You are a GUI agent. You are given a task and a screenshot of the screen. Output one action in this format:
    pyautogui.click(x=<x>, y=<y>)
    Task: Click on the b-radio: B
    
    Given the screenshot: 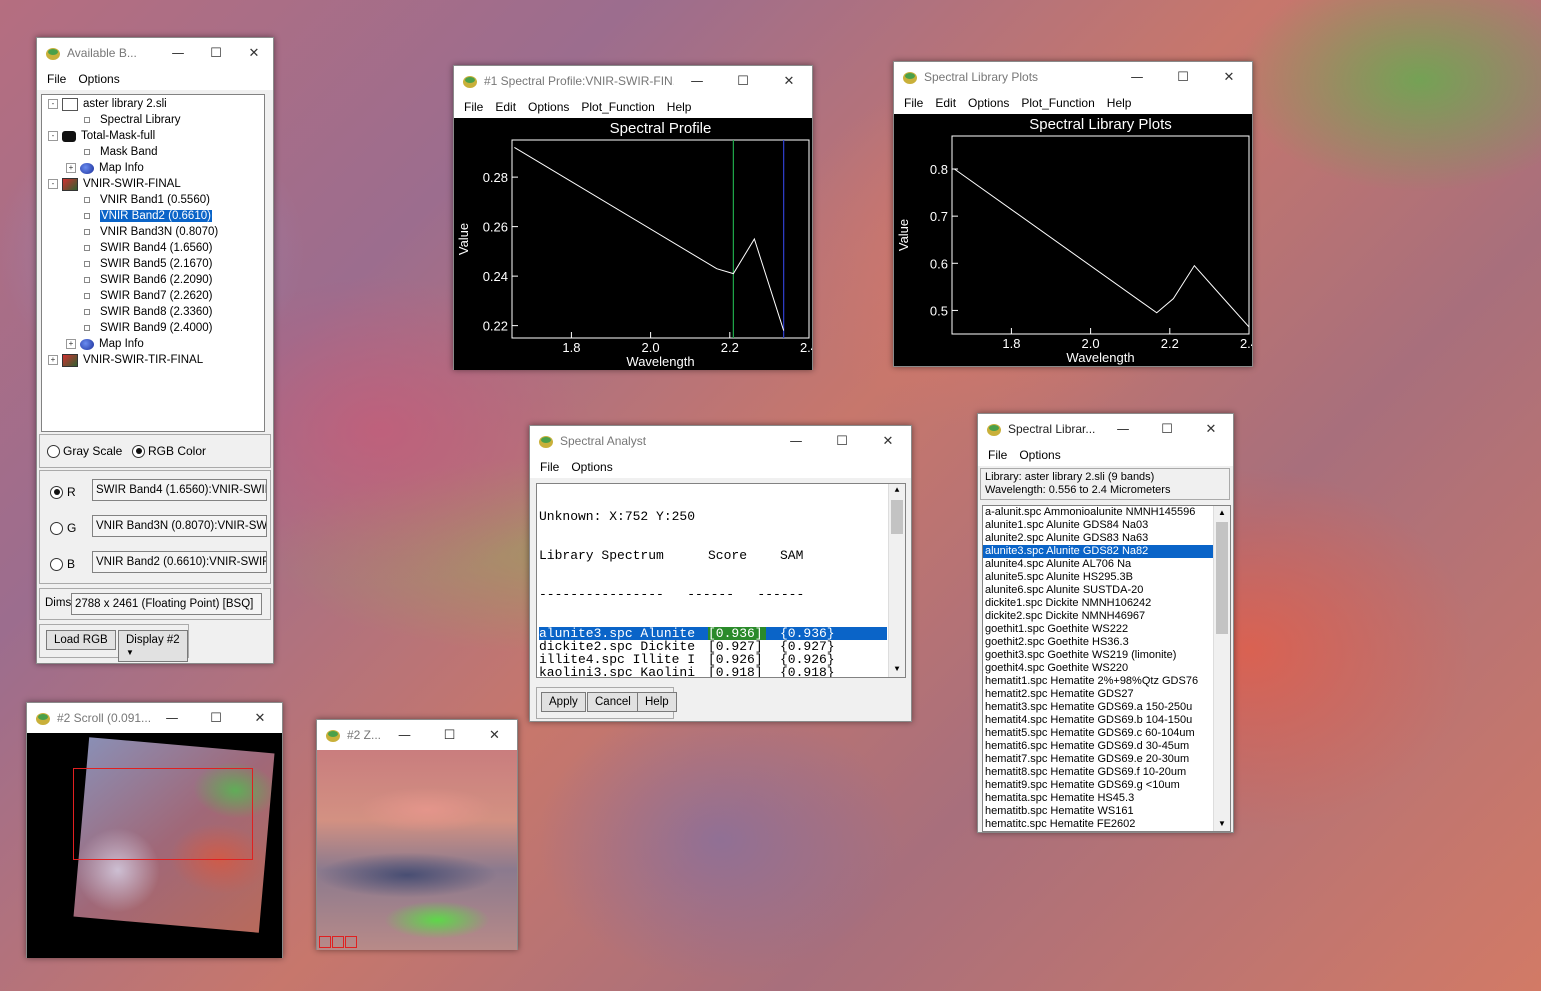 What is the action you would take?
    pyautogui.click(x=62, y=564)
    